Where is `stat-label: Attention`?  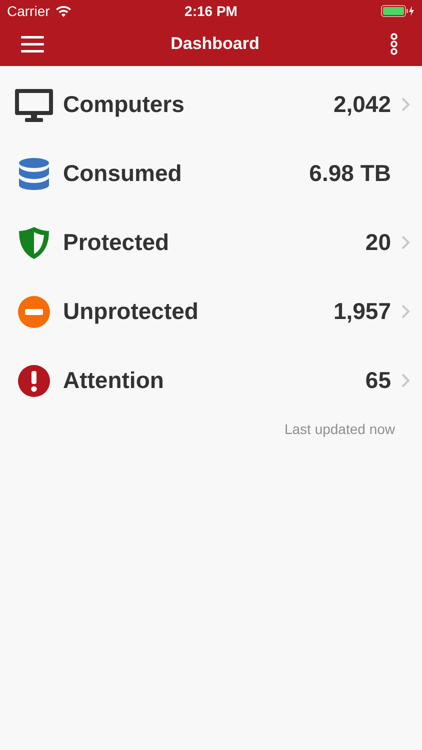 stat-label: Attention is located at coordinates (113, 381).